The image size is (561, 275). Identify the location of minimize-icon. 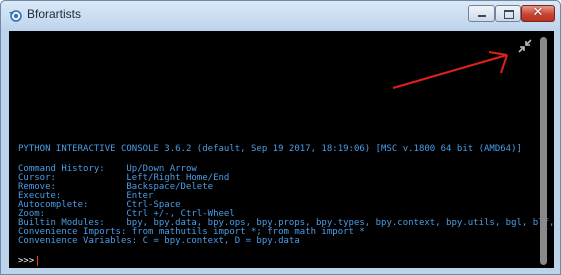
(482, 16).